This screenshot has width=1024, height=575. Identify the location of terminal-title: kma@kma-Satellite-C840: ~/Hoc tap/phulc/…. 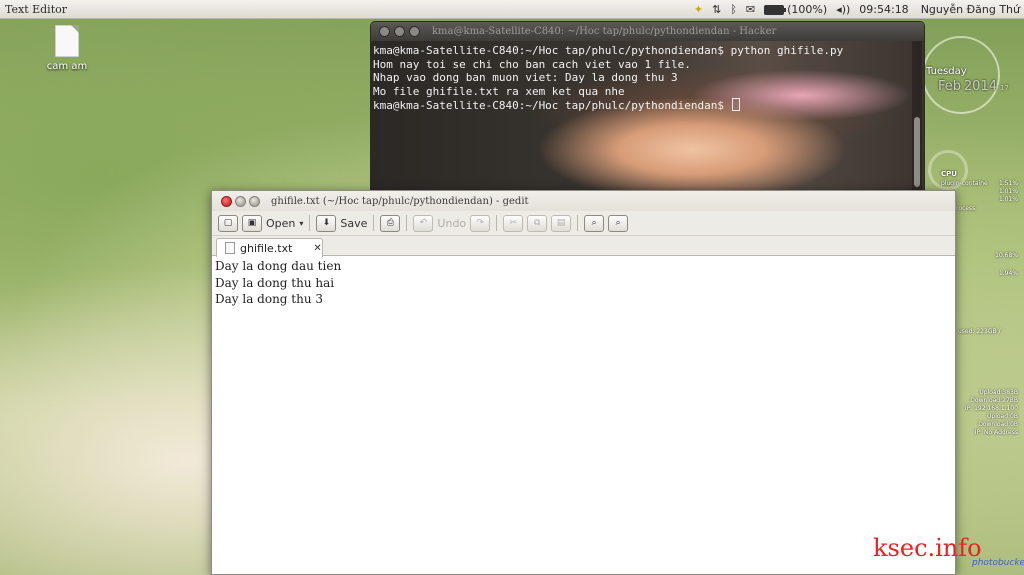
(604, 31).